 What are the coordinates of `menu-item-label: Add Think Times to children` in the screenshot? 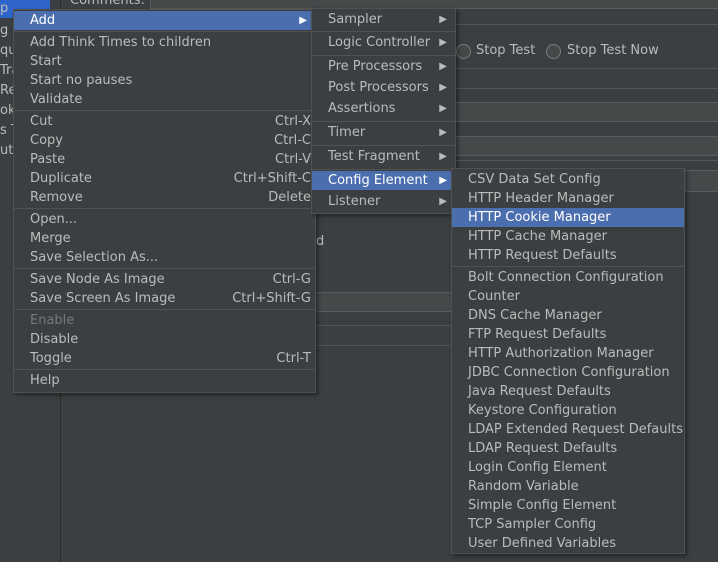 It's located at (121, 42).